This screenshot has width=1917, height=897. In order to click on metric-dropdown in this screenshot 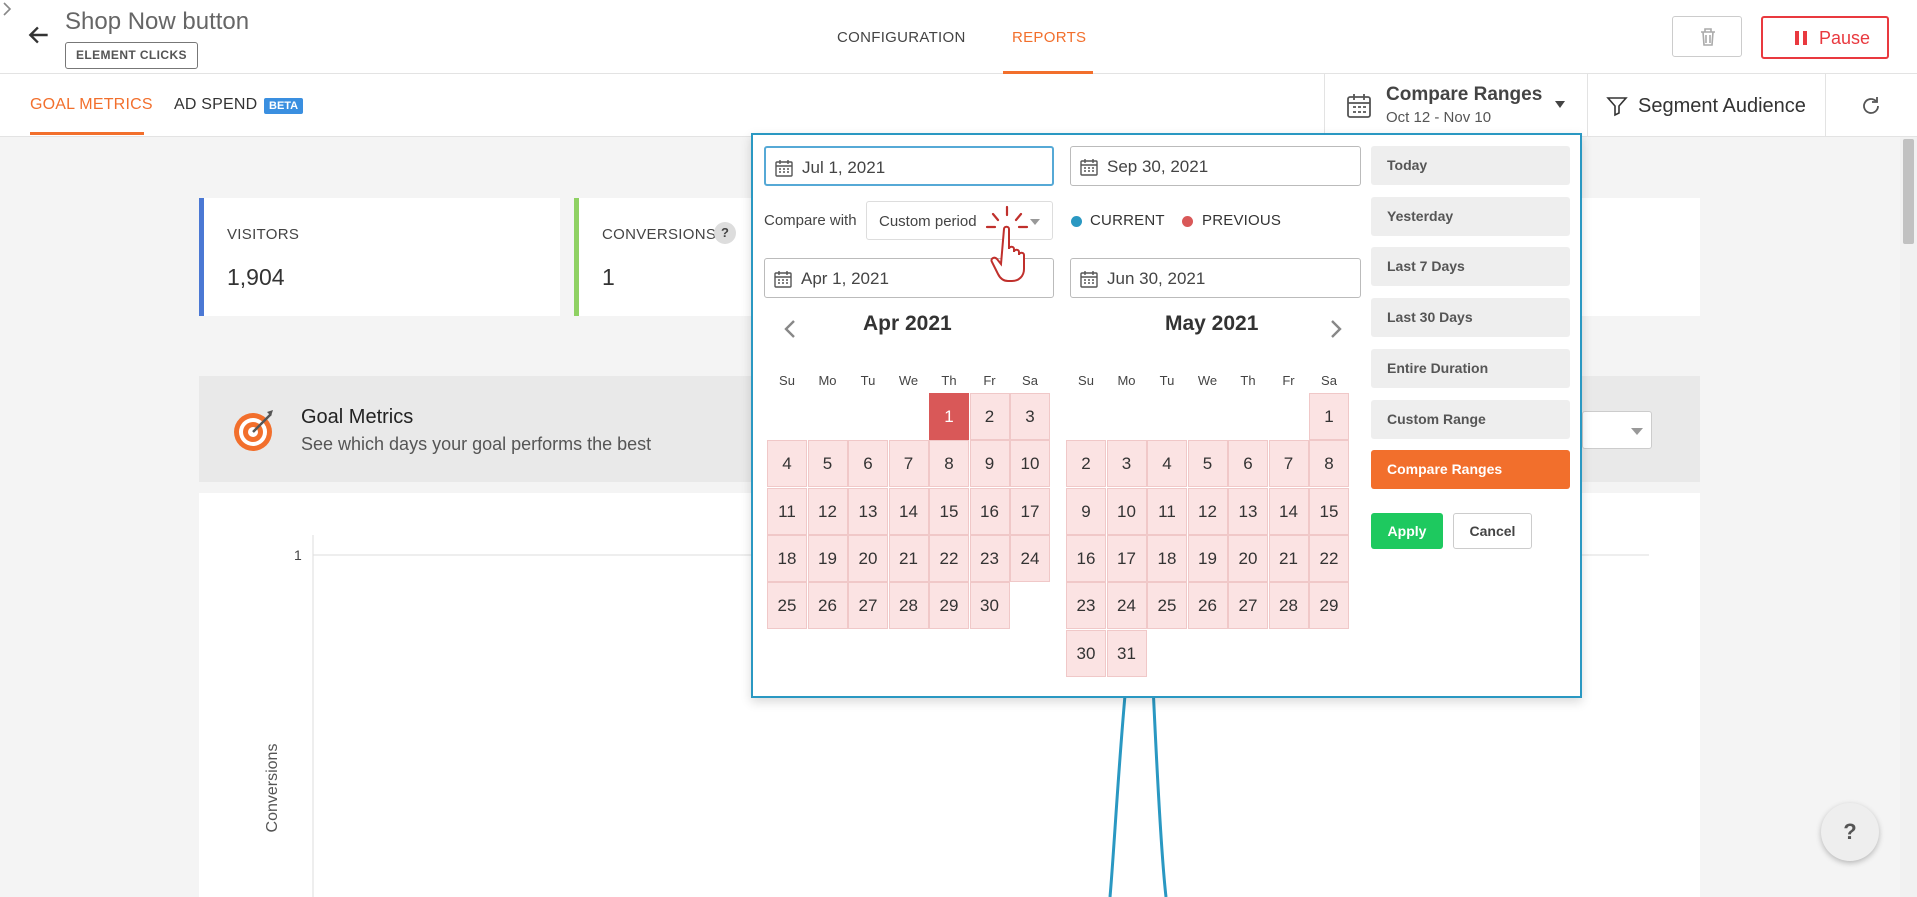, I will do `click(1617, 430)`.